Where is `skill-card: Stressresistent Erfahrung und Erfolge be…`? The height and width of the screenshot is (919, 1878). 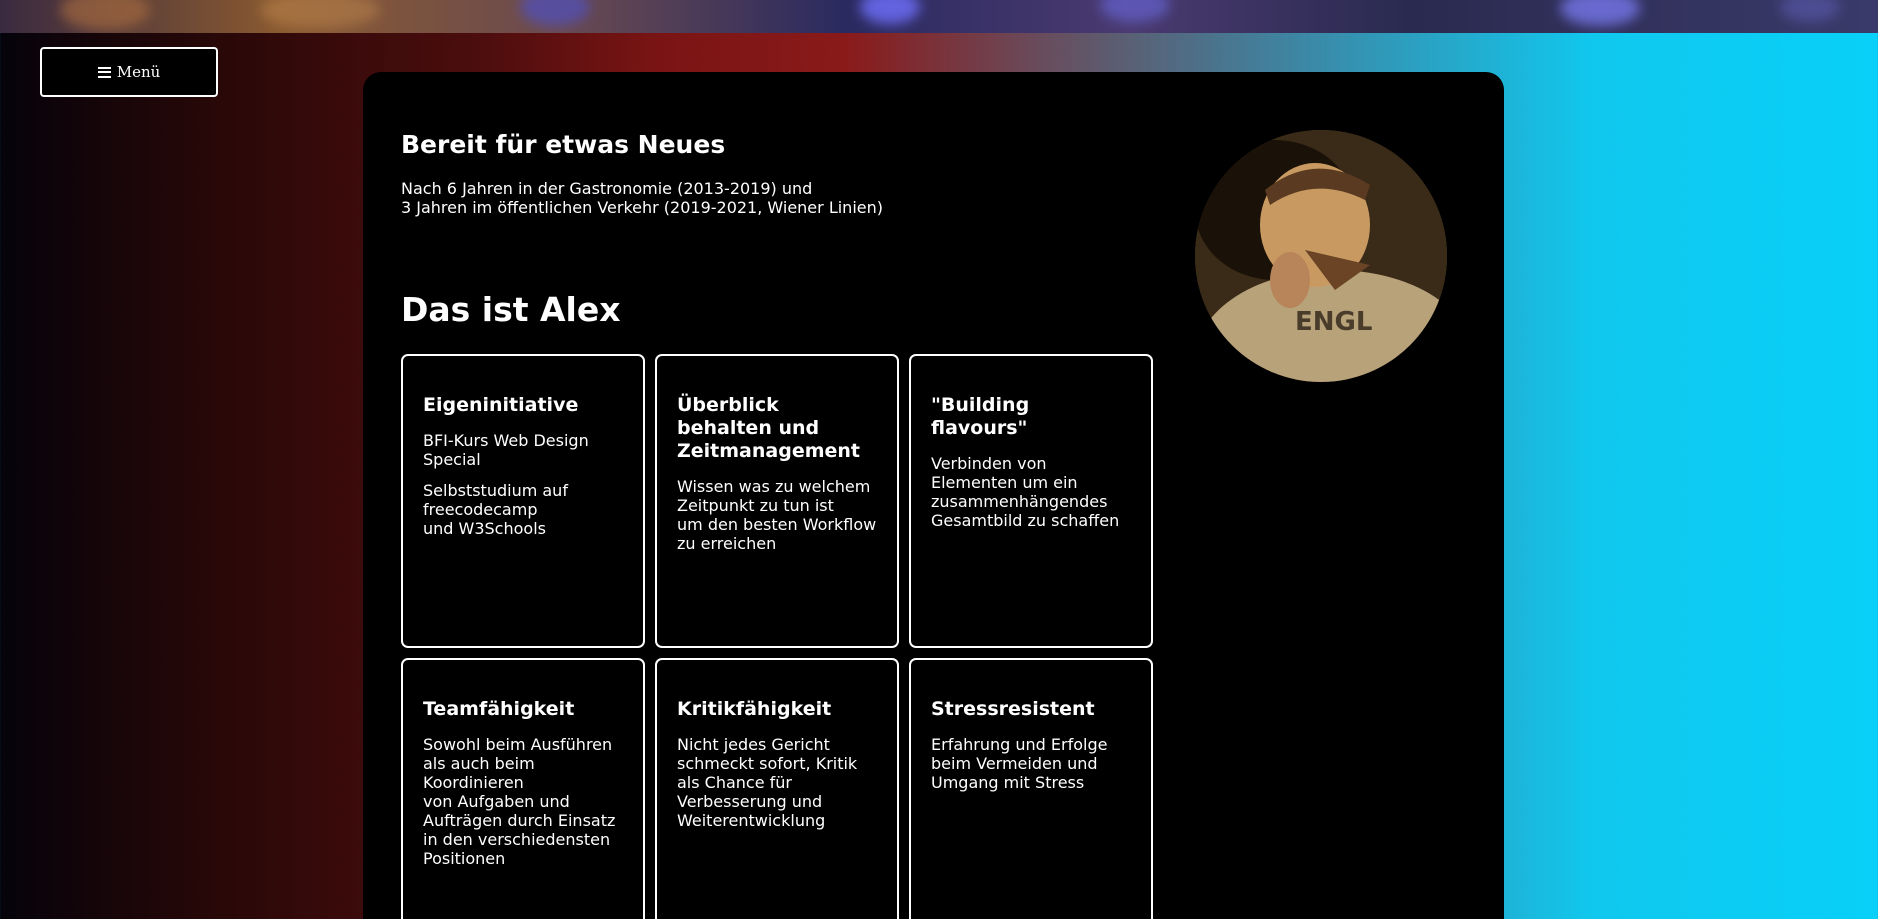
skill-card: Stressresistent Erfahrung und Erfolge be… is located at coordinates (1031, 788).